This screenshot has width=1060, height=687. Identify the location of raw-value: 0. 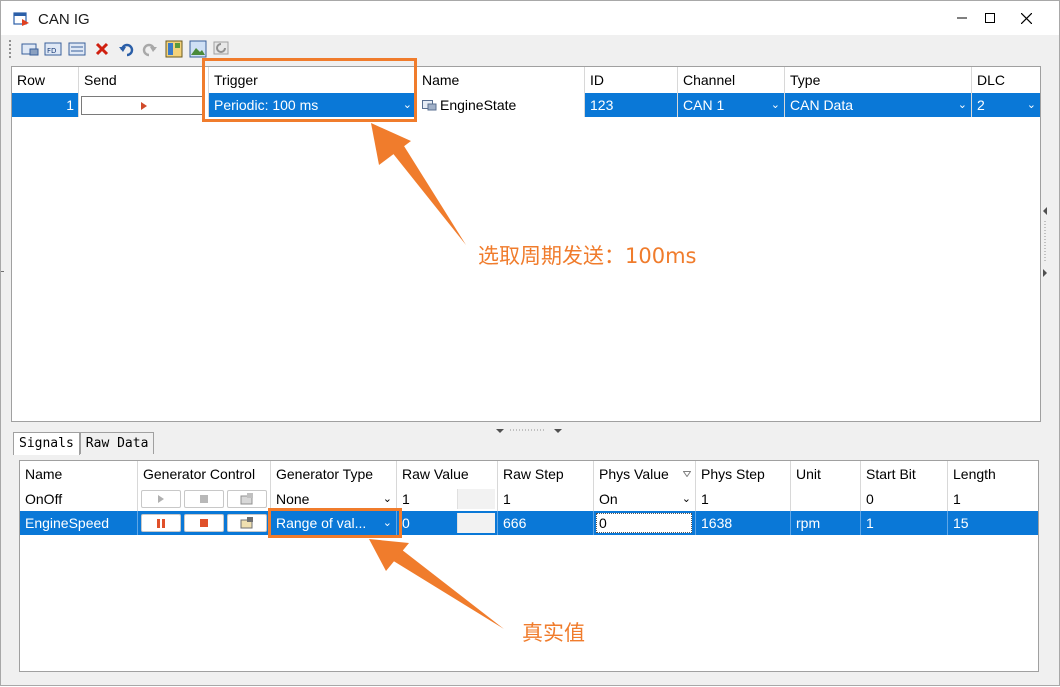
(406, 523).